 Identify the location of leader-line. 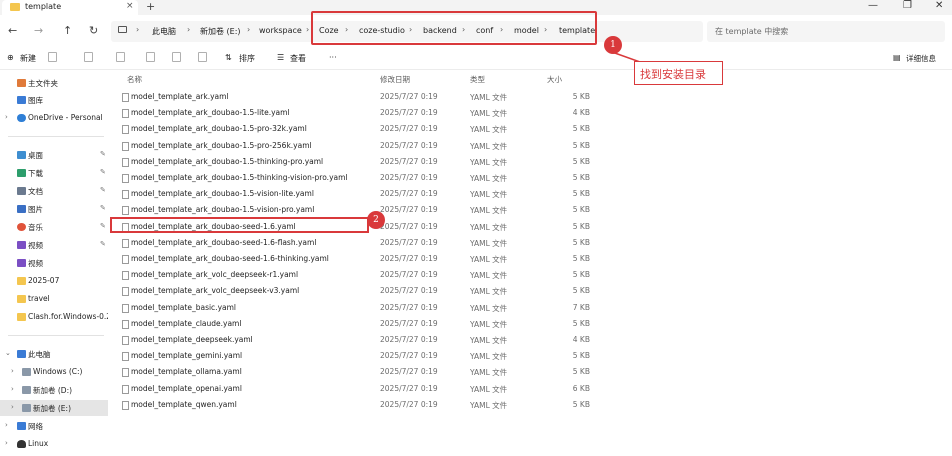
(626, 57).